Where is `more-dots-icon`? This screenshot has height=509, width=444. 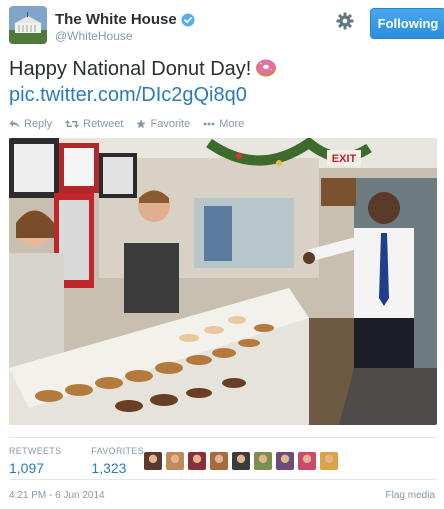
more-dots-icon is located at coordinates (209, 124).